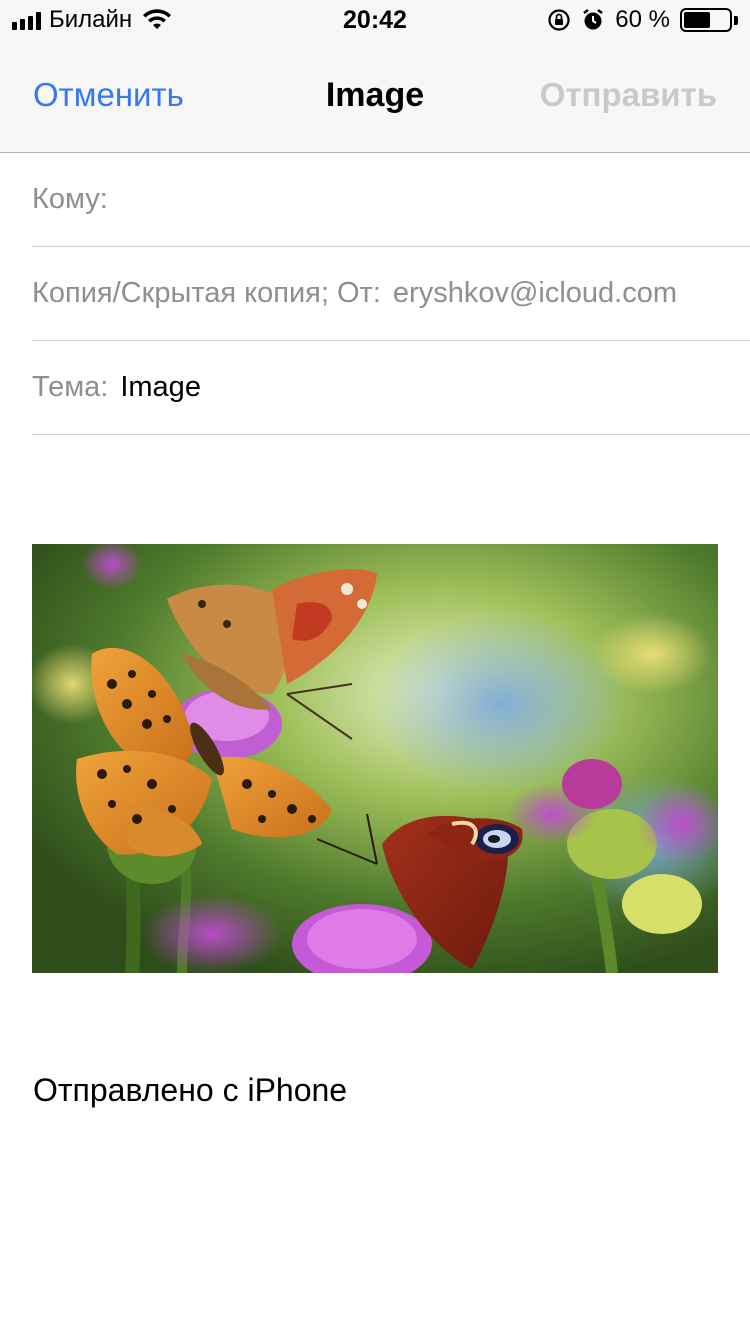  Describe the element at coordinates (70, 387) in the screenshot. I see `subject-label: Тема:` at that location.